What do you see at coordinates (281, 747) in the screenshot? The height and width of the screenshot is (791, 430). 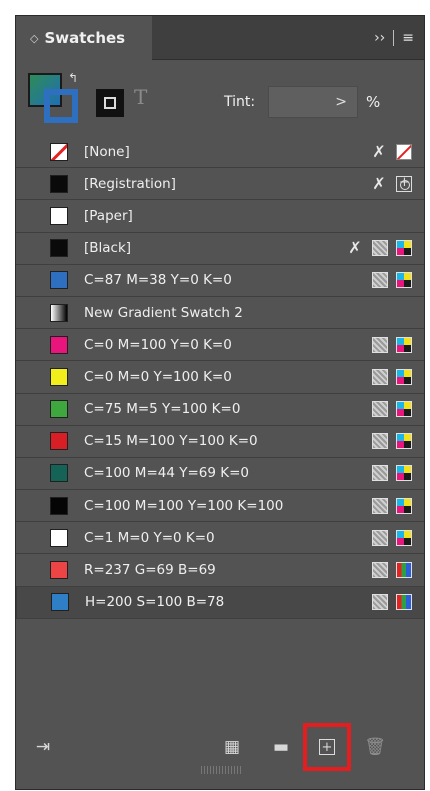 I see `new-color-group-icon: ▬` at bounding box center [281, 747].